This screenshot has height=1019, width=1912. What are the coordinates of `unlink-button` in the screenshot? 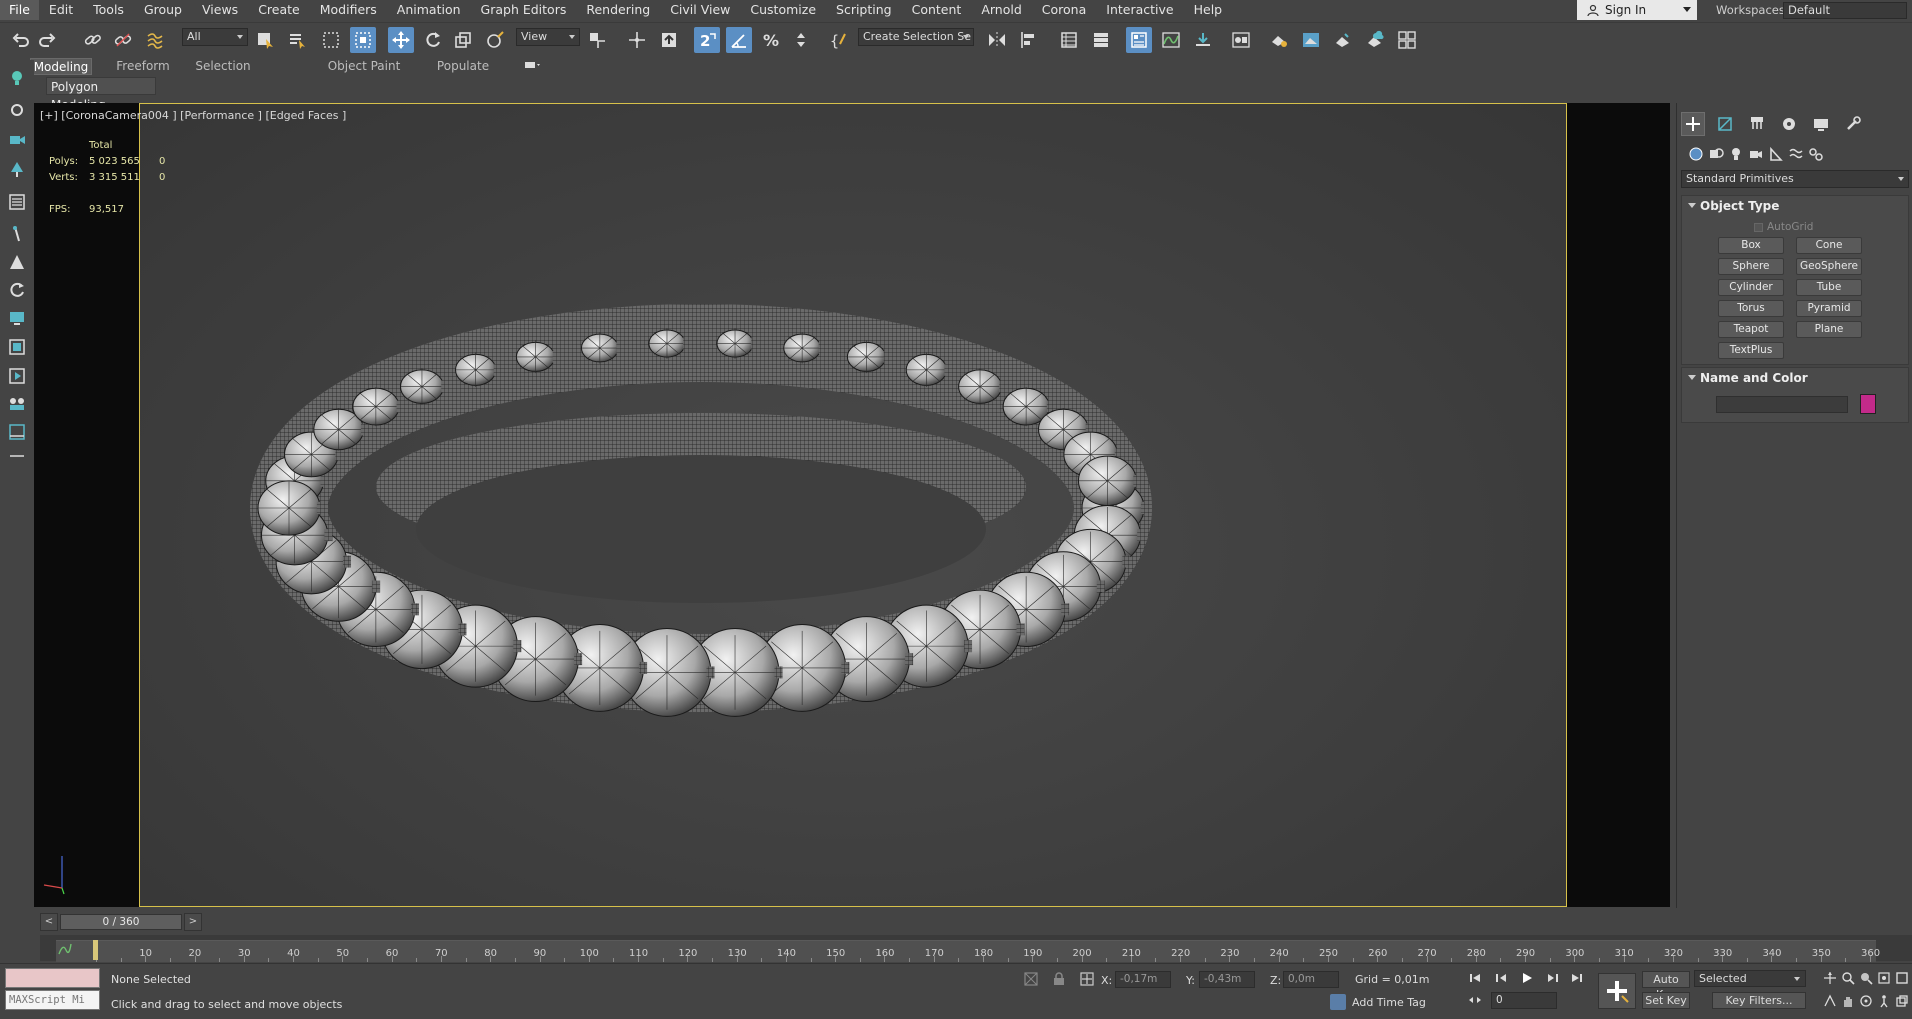 It's located at (123, 40).